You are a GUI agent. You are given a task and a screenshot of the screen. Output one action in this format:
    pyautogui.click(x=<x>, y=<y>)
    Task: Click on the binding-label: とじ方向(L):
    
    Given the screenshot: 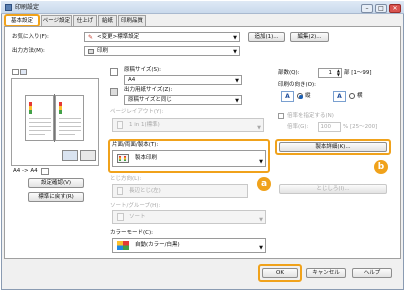 What is the action you would take?
    pyautogui.click(x=126, y=179)
    